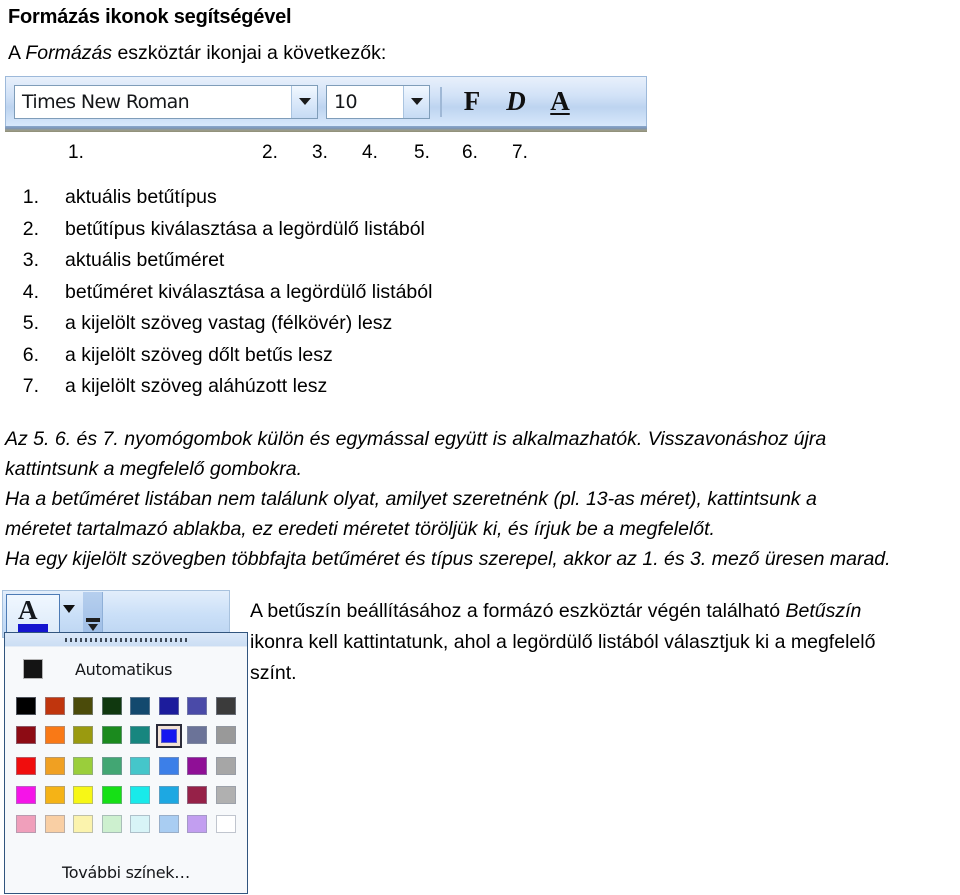 The image size is (960, 895). Describe the element at coordinates (126, 640) in the screenshot. I see `palette-drag-grip` at that location.